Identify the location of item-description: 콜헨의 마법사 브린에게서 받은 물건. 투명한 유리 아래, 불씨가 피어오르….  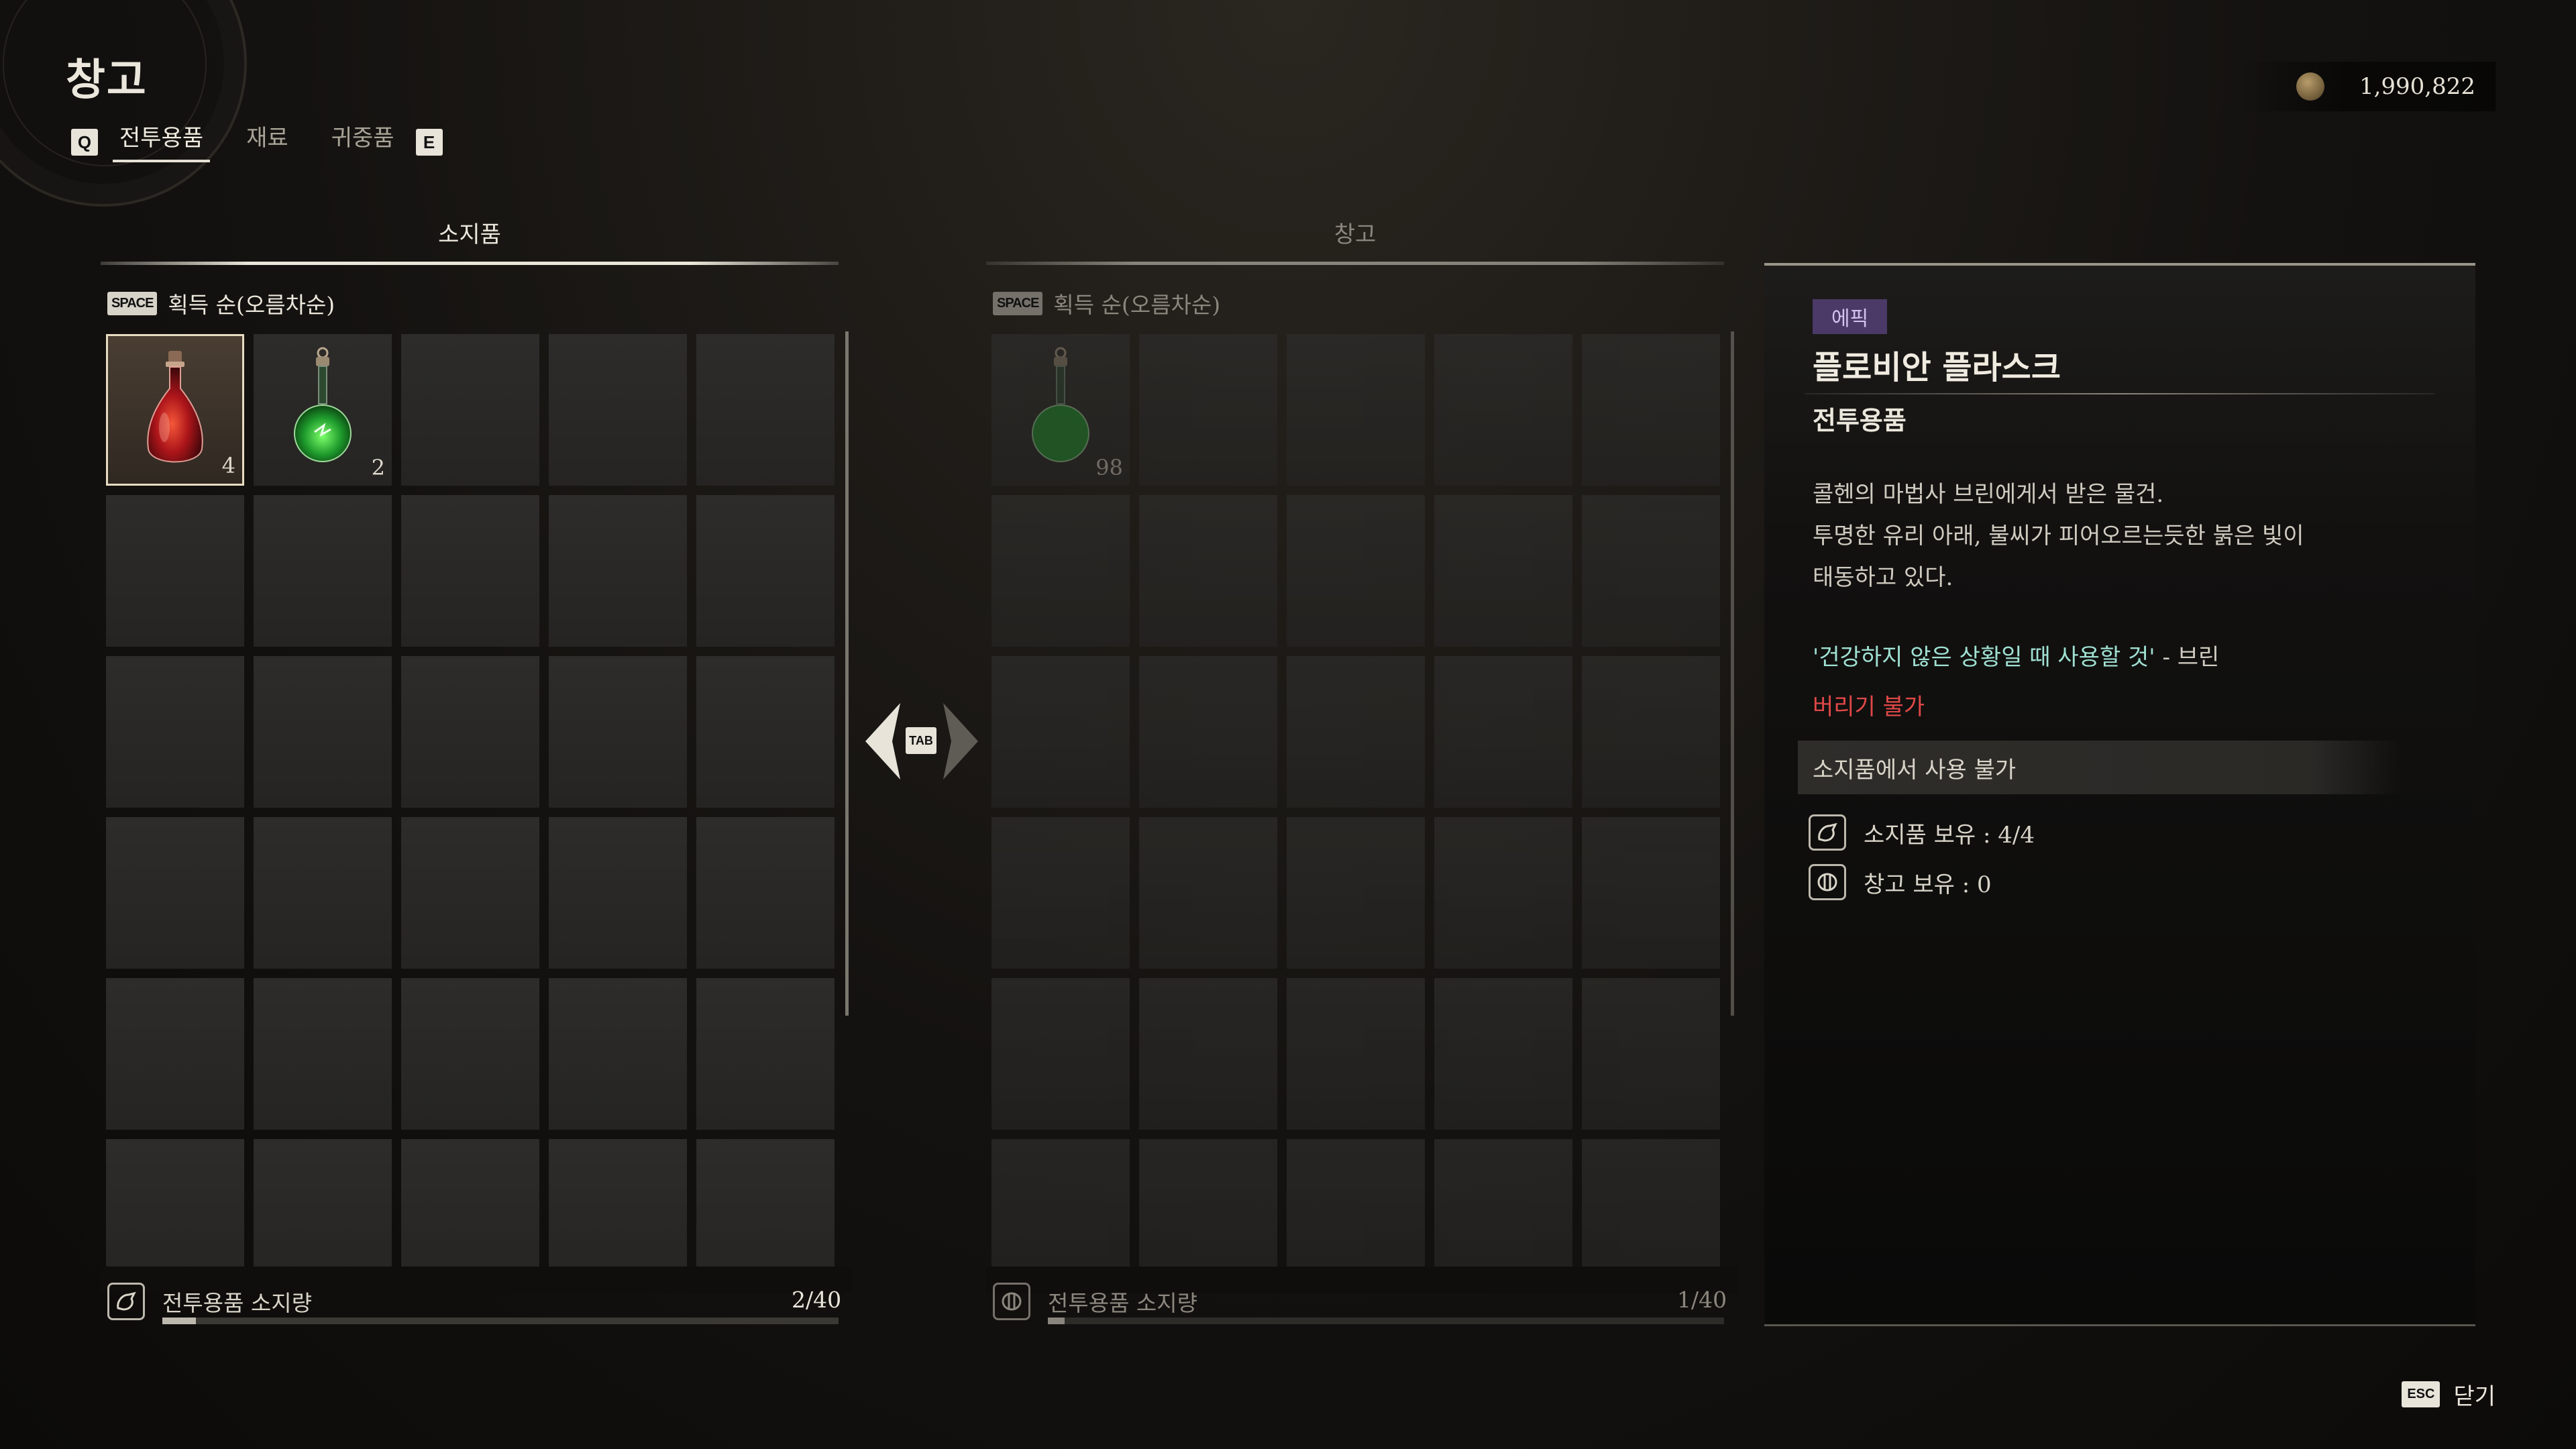
(2058, 536).